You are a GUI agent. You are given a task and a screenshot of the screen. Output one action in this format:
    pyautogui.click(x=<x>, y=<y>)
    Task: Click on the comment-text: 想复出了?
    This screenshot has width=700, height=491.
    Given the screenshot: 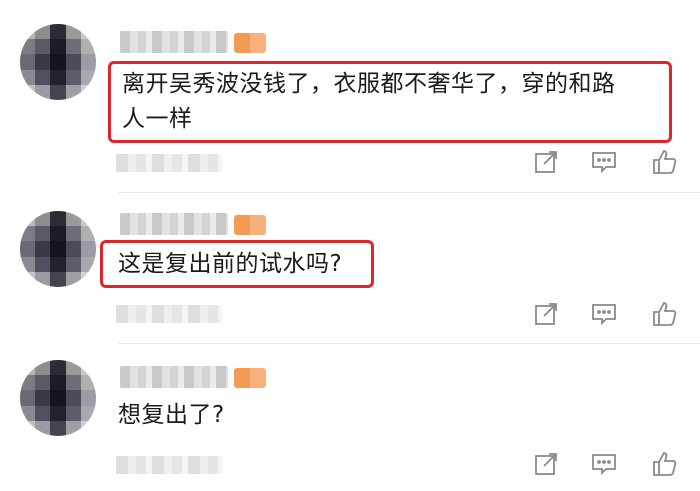 What is the action you would take?
    pyautogui.click(x=171, y=415)
    